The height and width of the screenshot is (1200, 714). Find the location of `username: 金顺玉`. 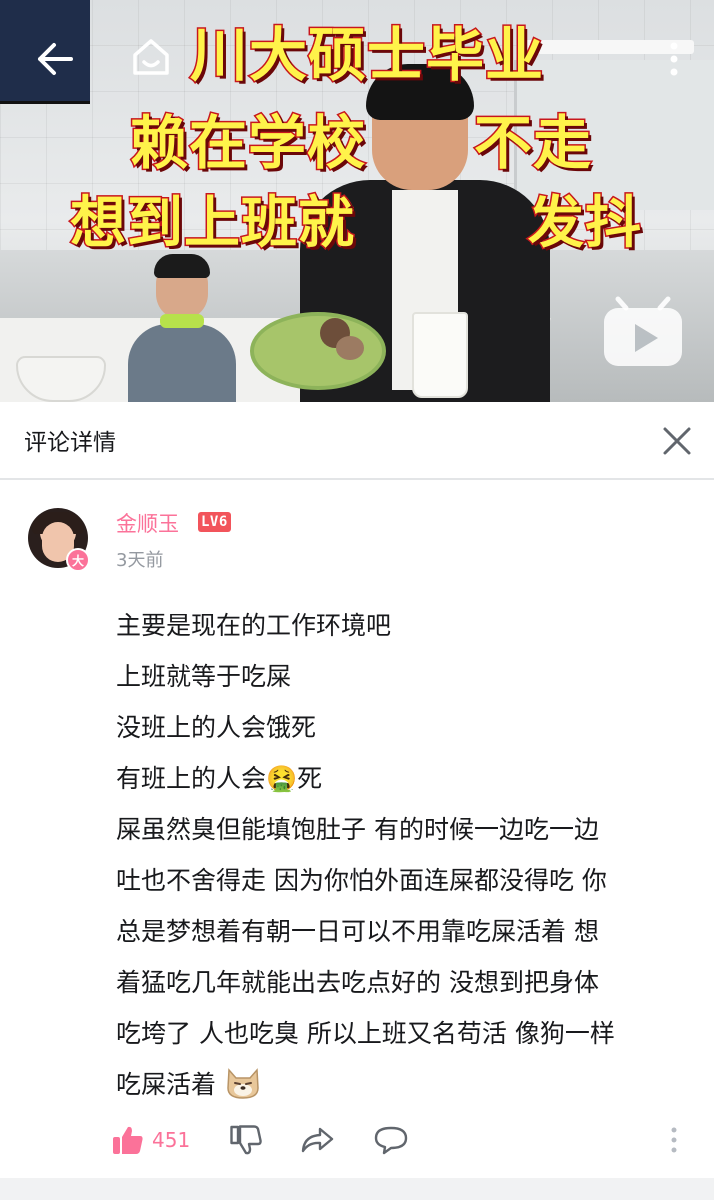

username: 金顺玉 is located at coordinates (147, 523).